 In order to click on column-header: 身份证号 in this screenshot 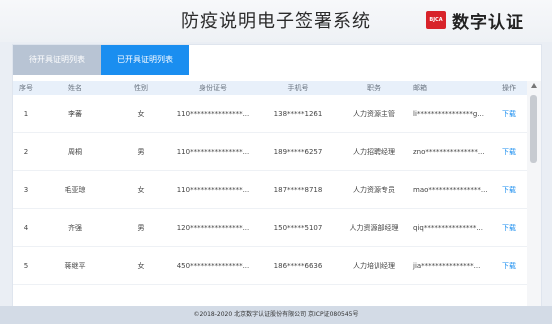, I will do `click(213, 88)`.